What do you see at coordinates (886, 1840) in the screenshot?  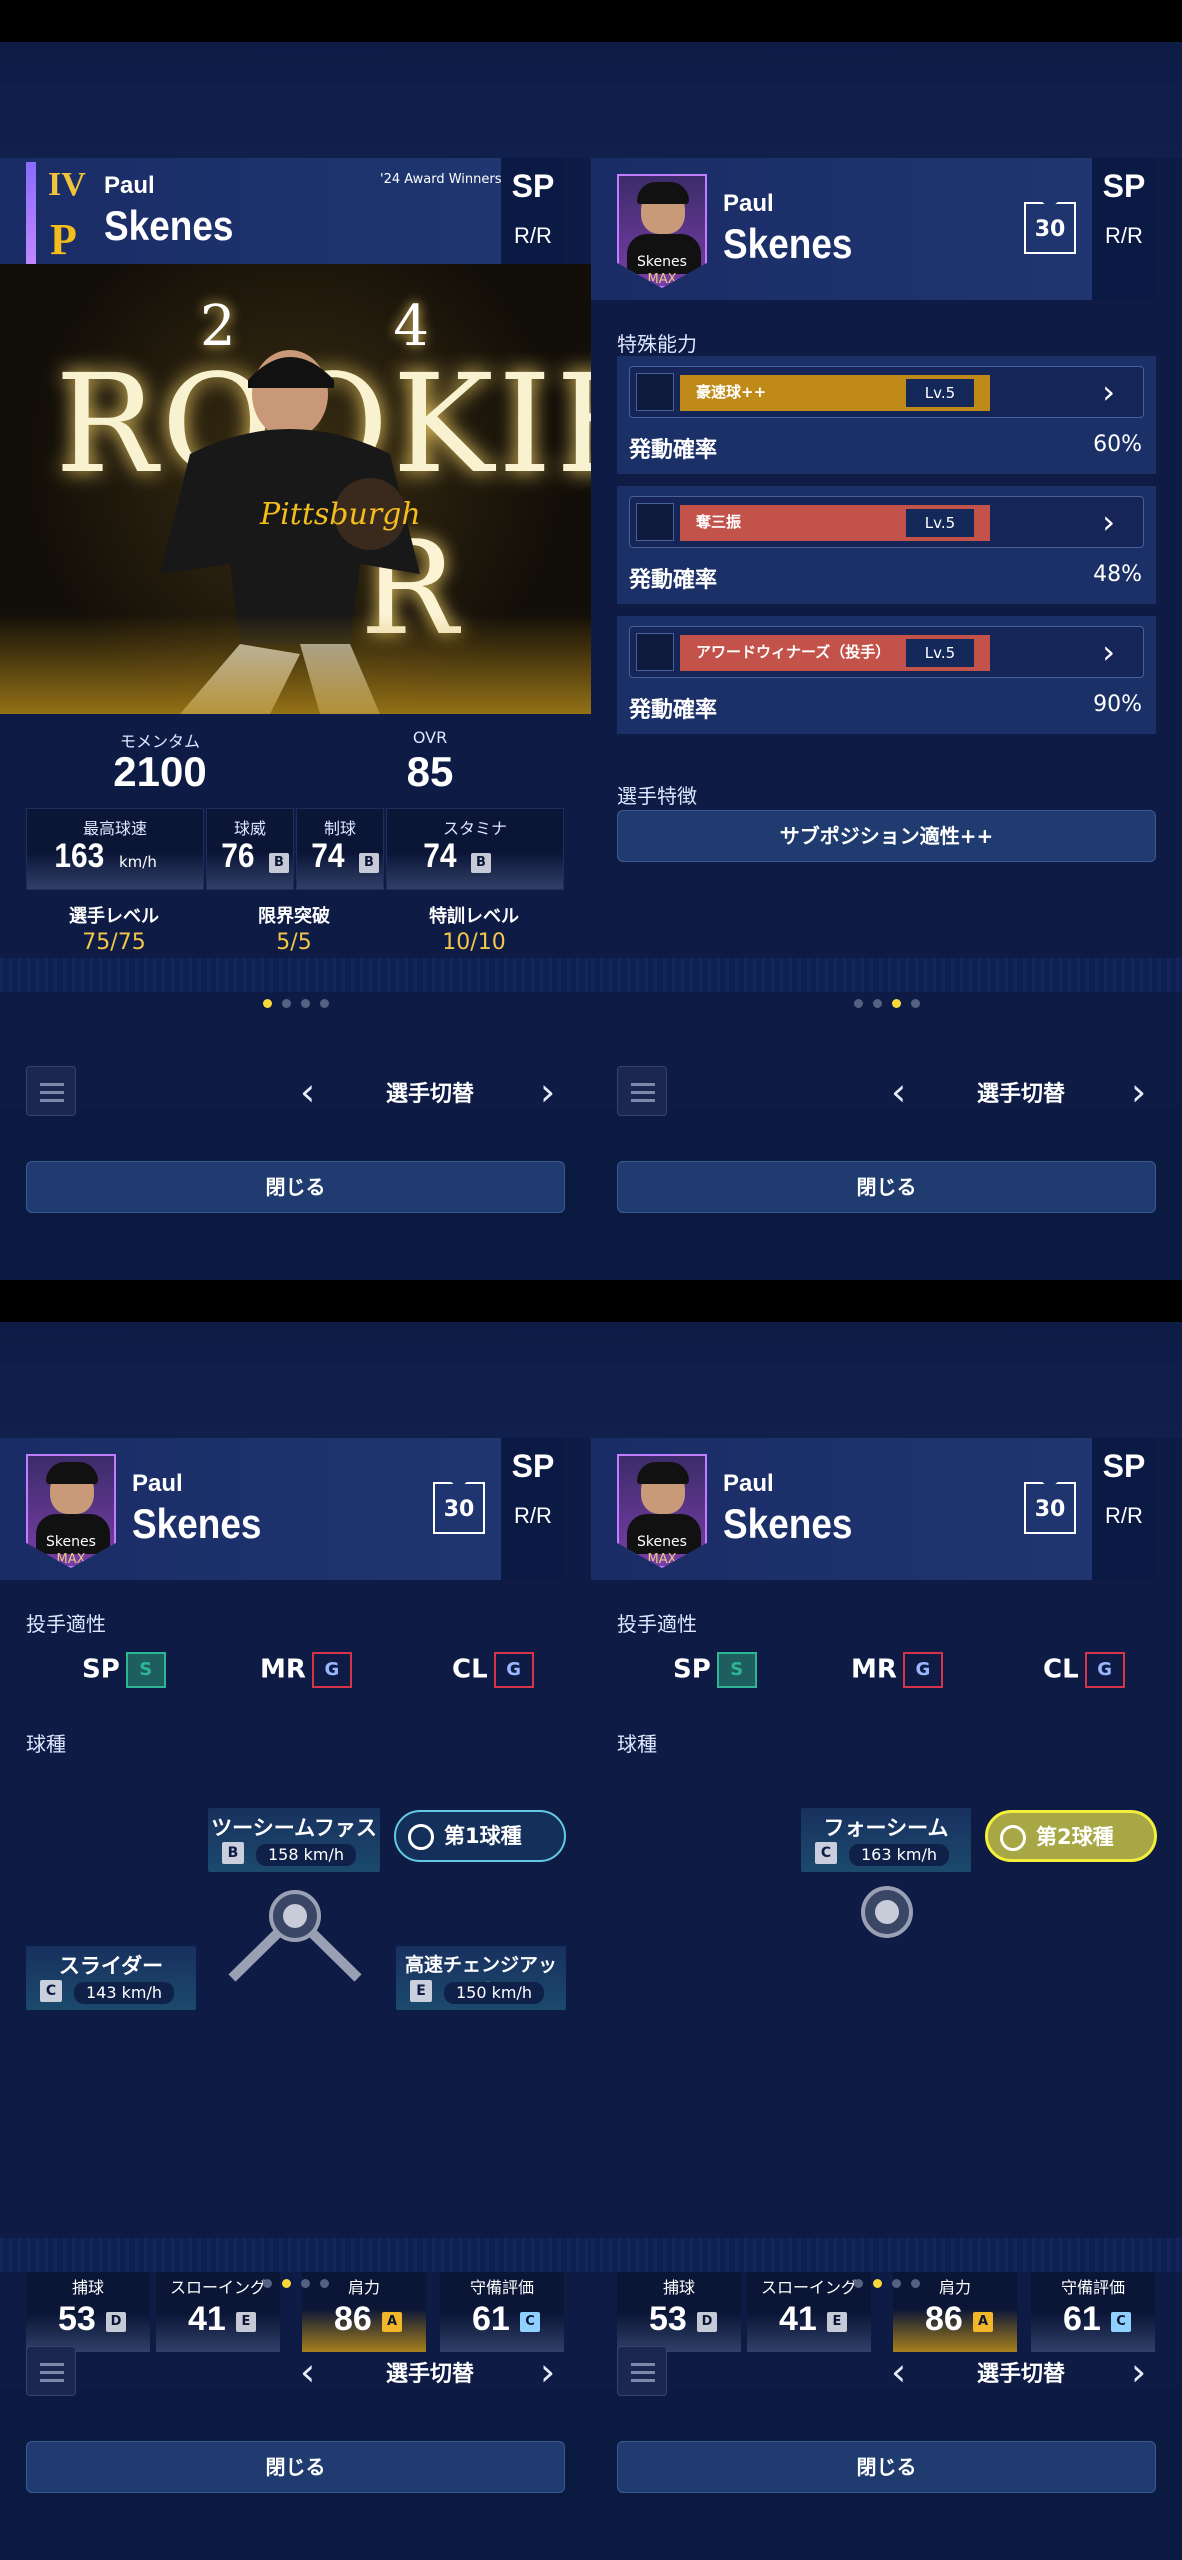 I see `pitch-main: フォーシーム C 163 km/h` at bounding box center [886, 1840].